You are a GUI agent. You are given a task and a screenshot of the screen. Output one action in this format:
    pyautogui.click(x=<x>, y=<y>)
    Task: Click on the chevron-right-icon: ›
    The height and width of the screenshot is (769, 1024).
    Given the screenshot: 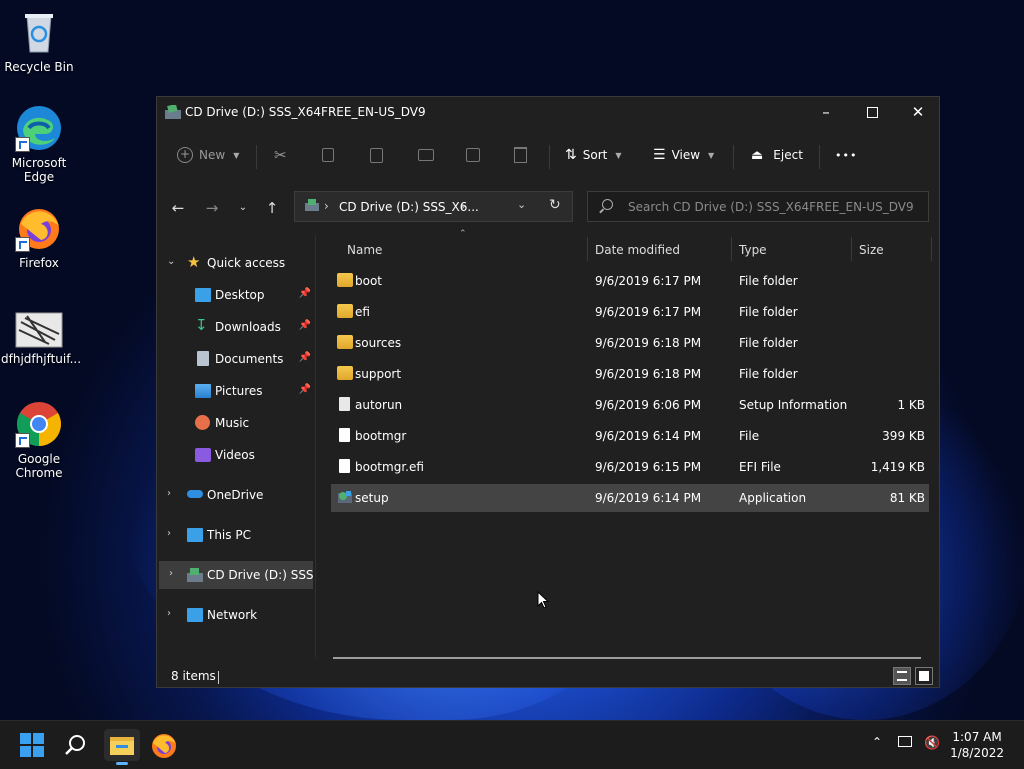 What is the action you would take?
    pyautogui.click(x=169, y=493)
    